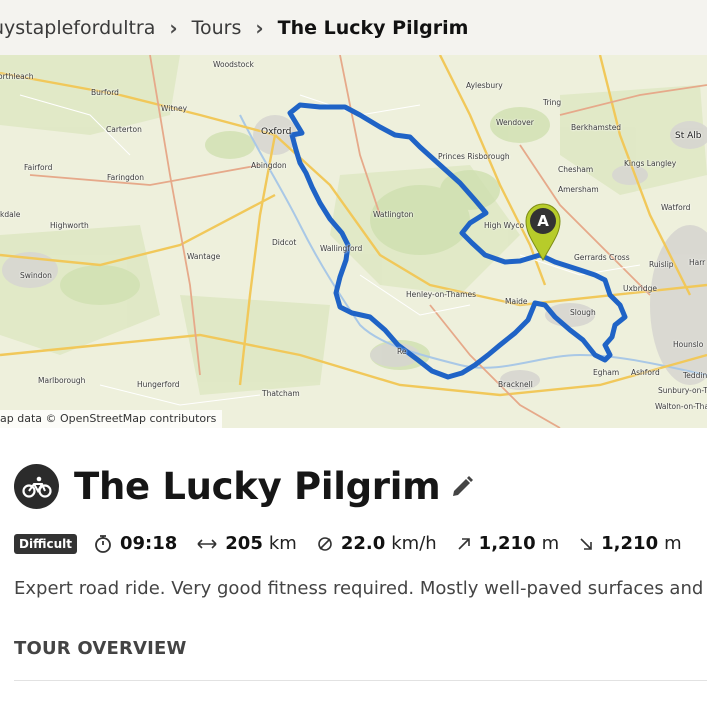 Image resolution: width=707 pixels, height=707 pixels. Describe the element at coordinates (341, 248) in the screenshot. I see `map-place-label: Wallingford` at that location.